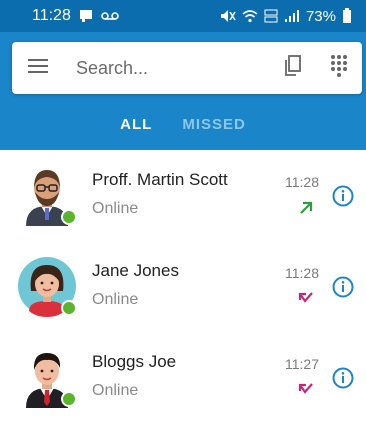 The image size is (366, 432). Describe the element at coordinates (347, 16) in the screenshot. I see `battery-icon` at that location.